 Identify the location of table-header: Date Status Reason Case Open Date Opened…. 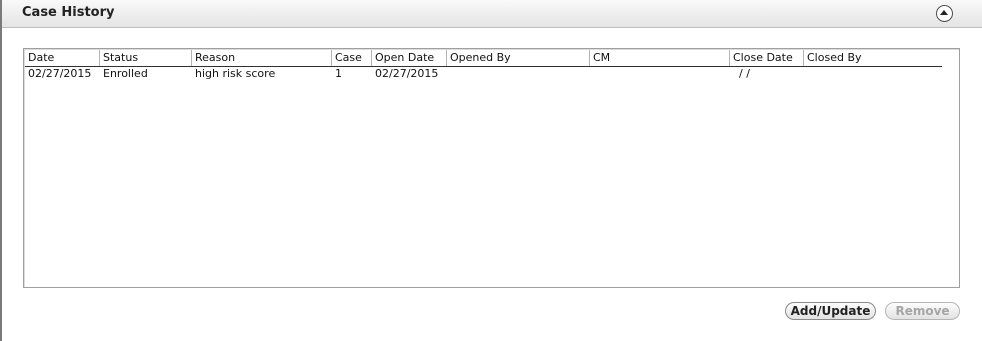
(483, 58).